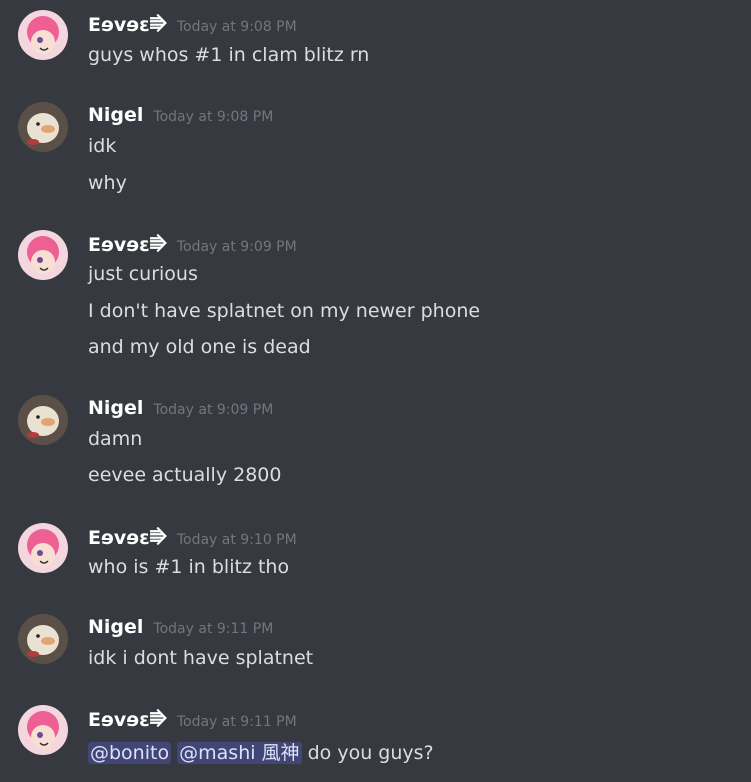 This screenshot has height=782, width=751. Describe the element at coordinates (199, 347) in the screenshot. I see `message-text: and my old one is dead` at that location.